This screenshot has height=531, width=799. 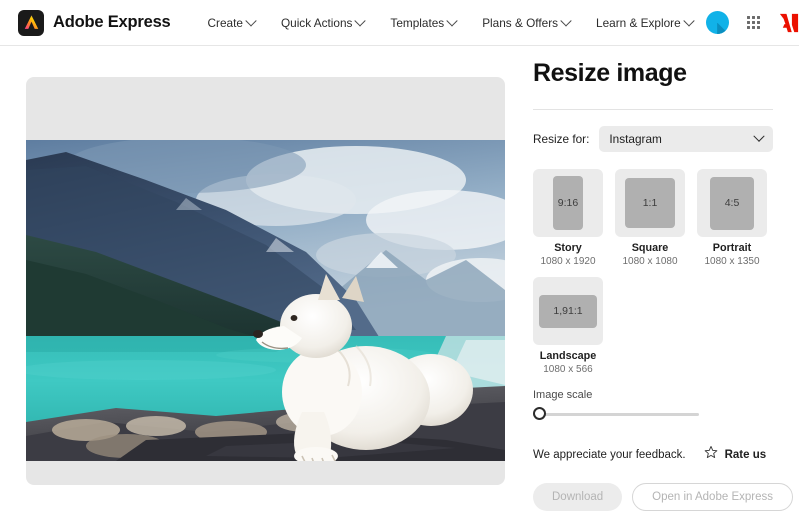 What do you see at coordinates (732, 261) in the screenshot?
I see `preset-dimensions: 1080 x 1350` at bounding box center [732, 261].